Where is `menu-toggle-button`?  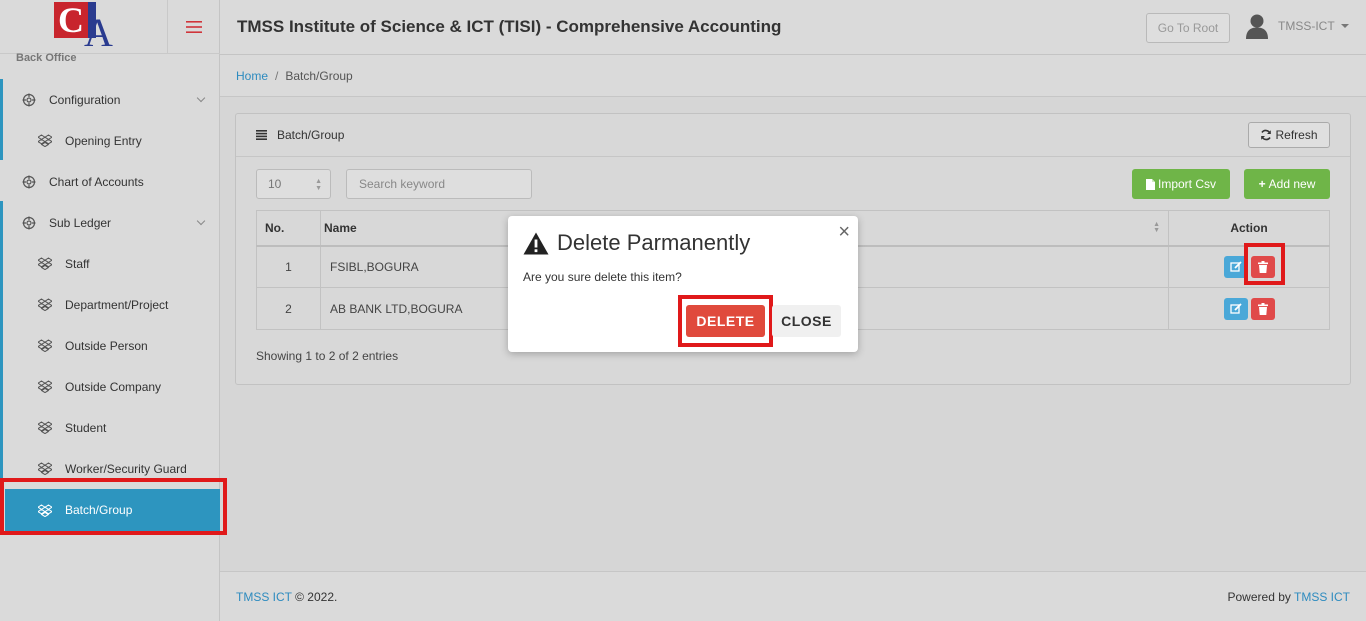
menu-toggle-button is located at coordinates (194, 27).